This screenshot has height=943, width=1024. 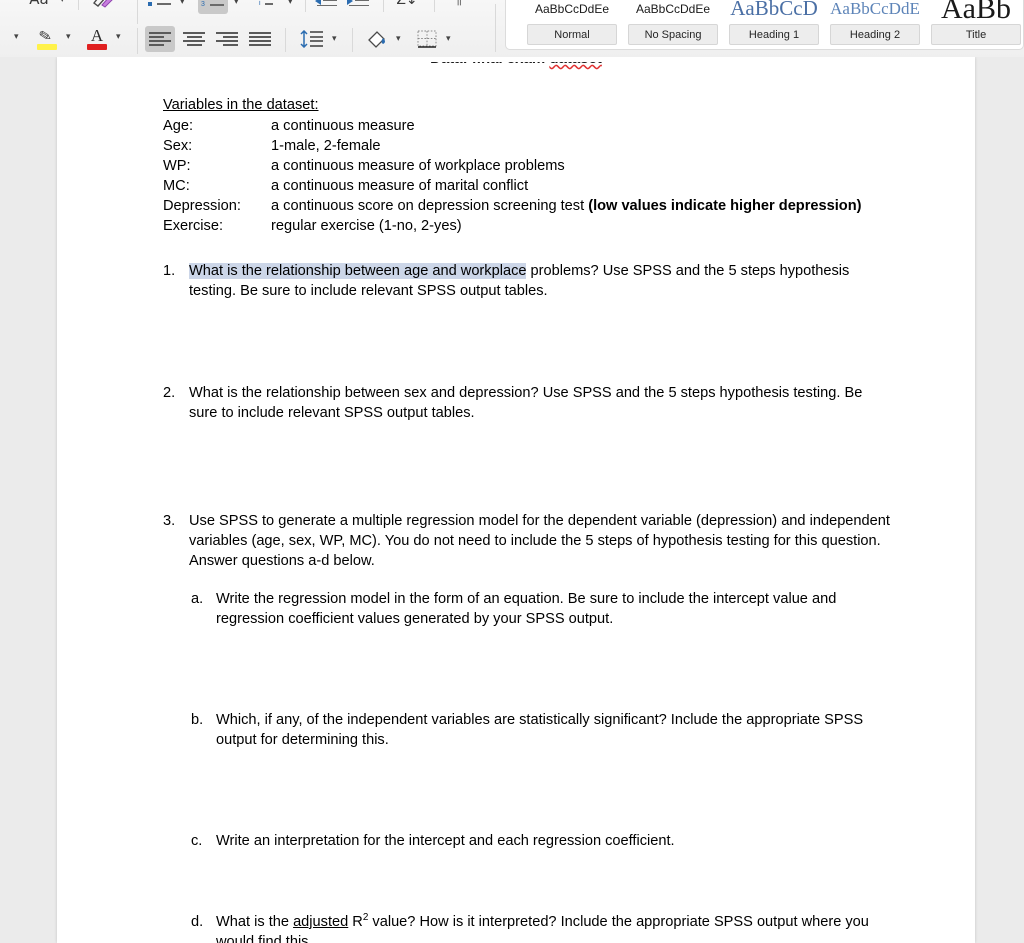 I want to click on font-chevron-down-icon: ▾, so click(x=16, y=37).